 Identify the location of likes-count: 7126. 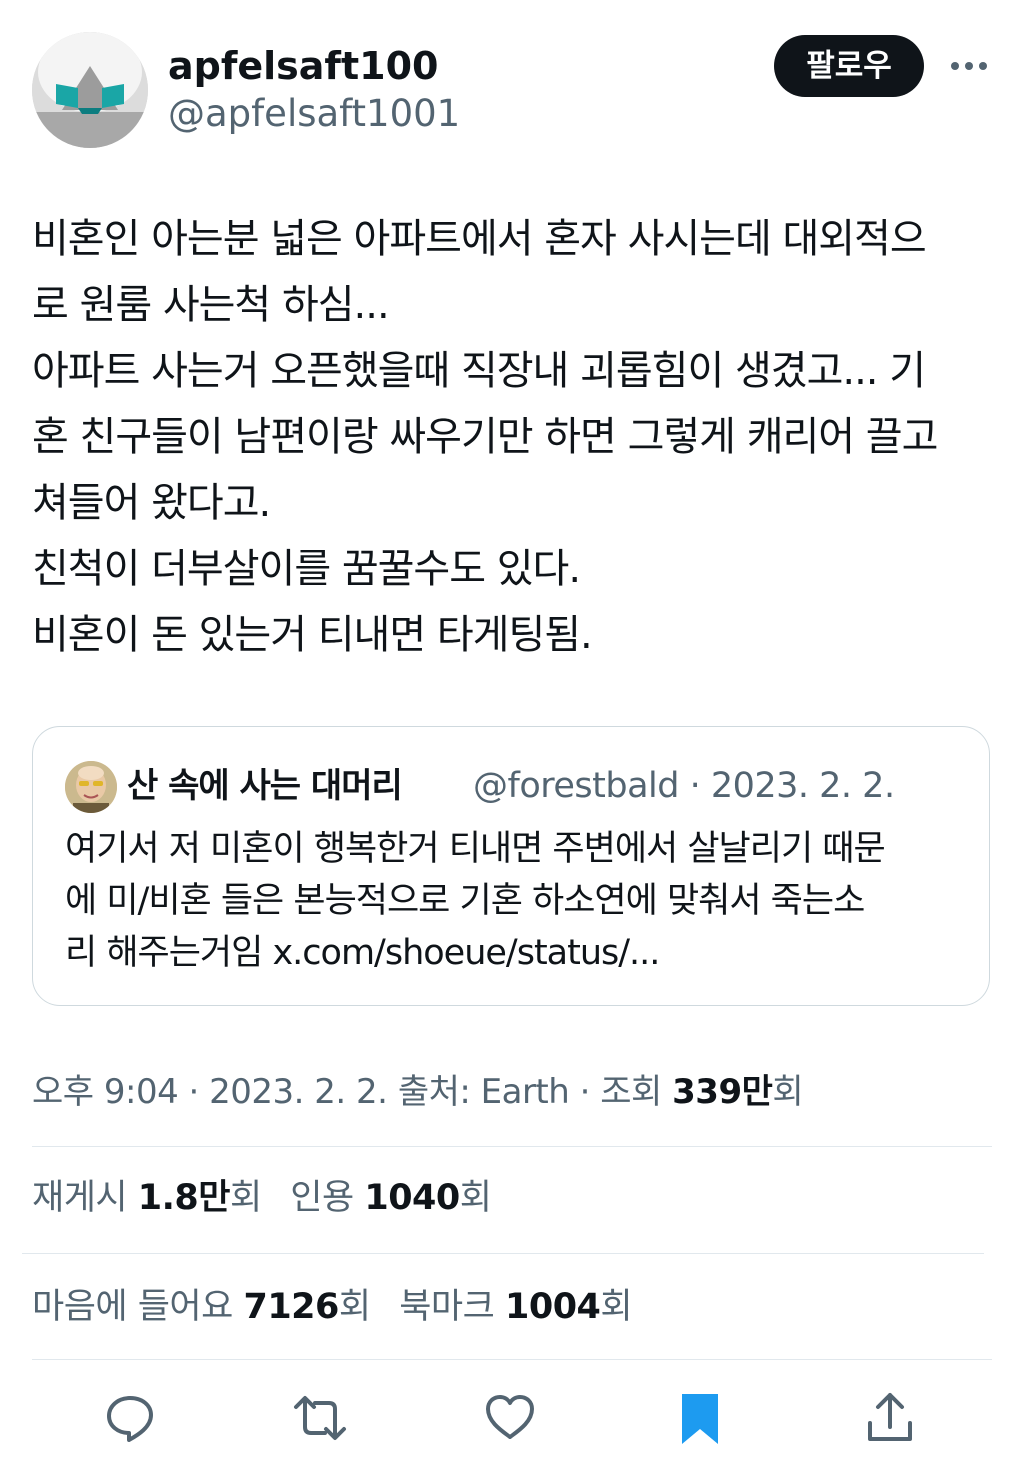
(291, 1307).